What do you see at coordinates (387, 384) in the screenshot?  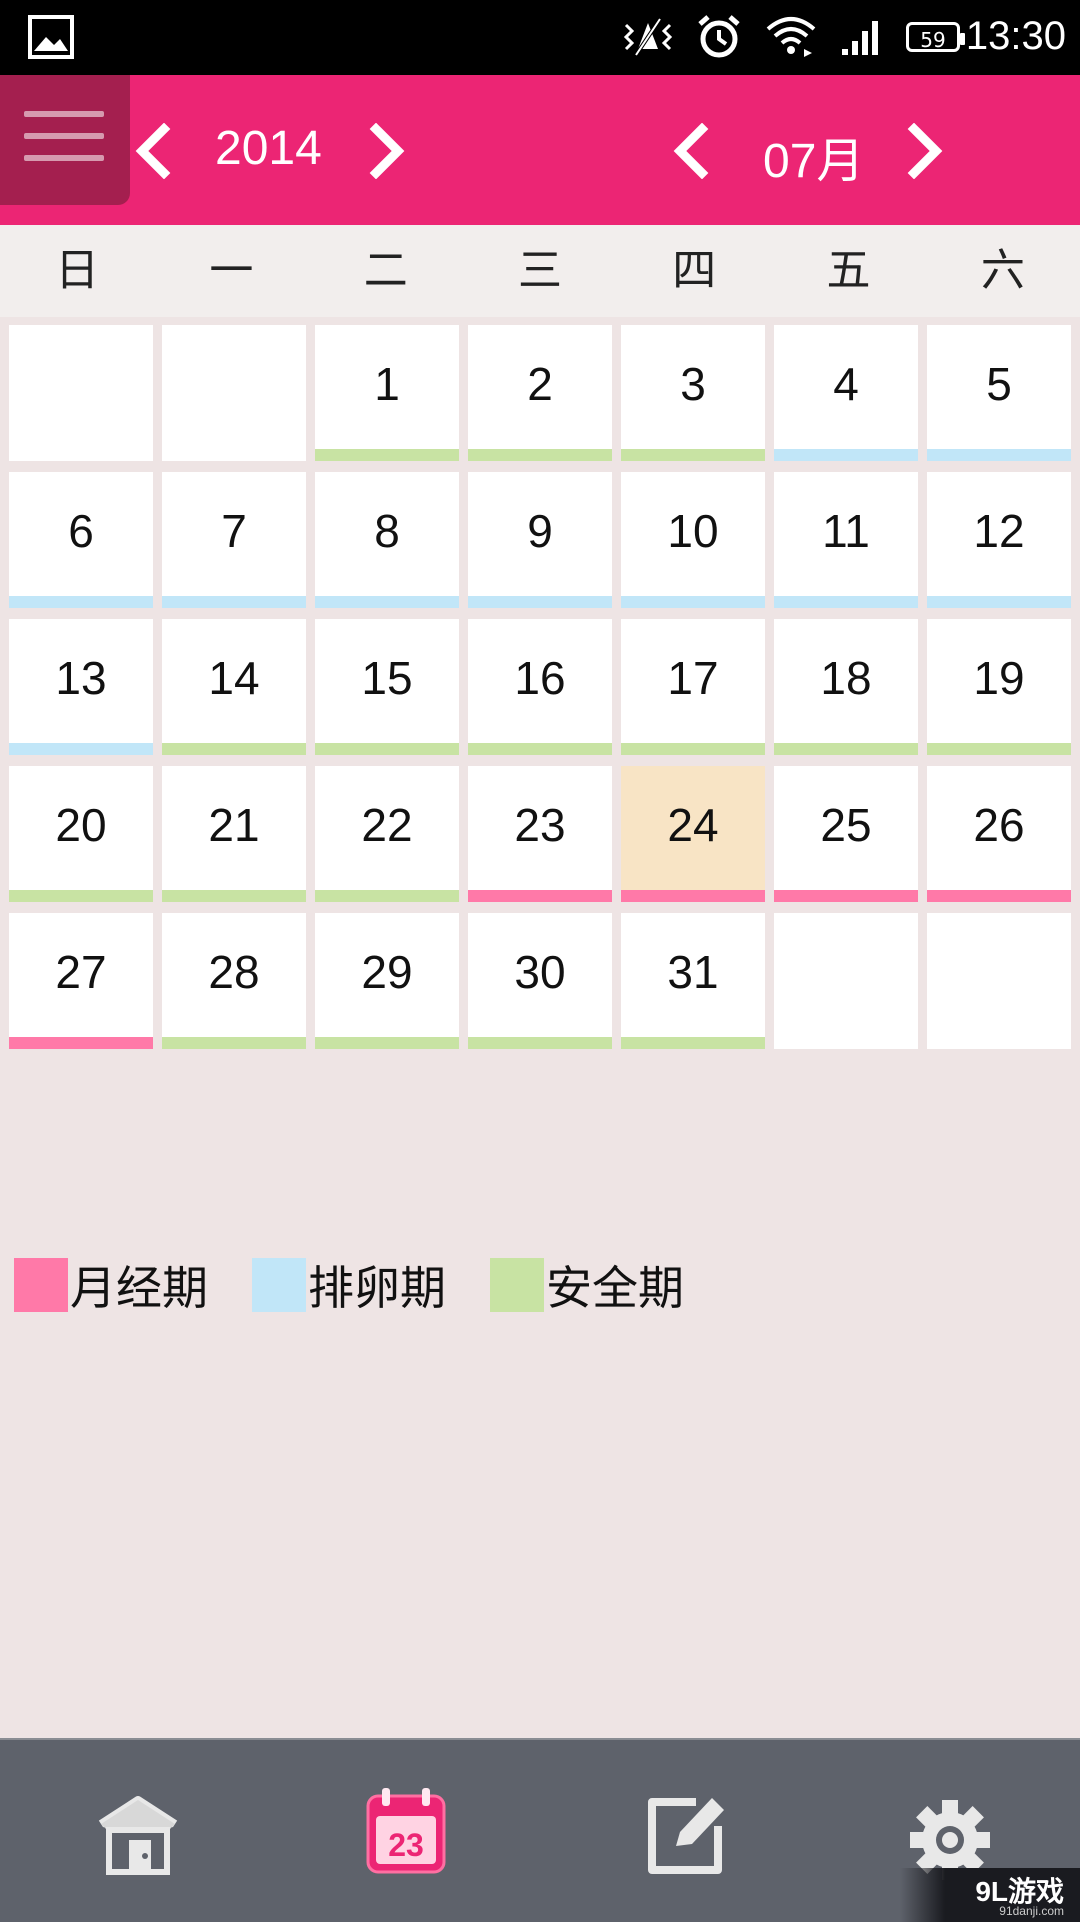 I see `day-number: 1` at bounding box center [387, 384].